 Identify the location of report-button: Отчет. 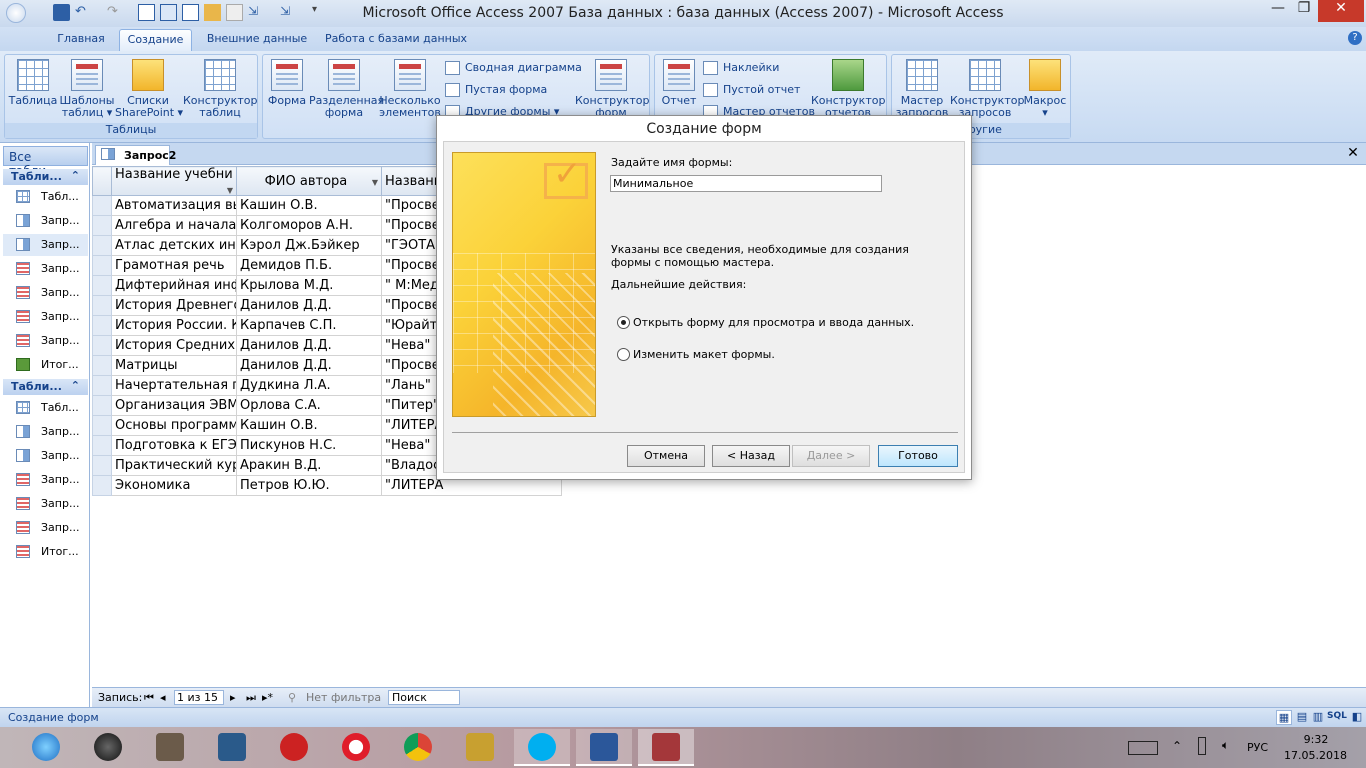
(679, 83).